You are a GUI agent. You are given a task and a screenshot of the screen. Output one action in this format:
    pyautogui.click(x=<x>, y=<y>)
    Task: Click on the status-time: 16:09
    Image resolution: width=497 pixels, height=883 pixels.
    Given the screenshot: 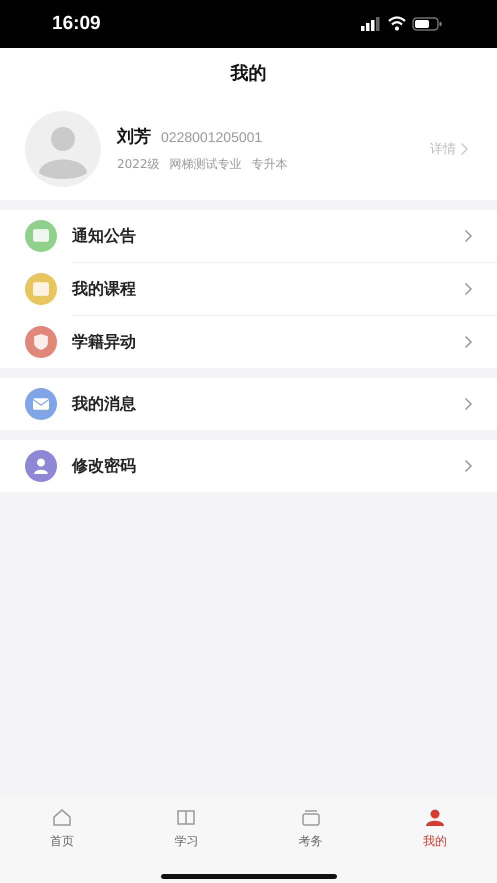 What is the action you would take?
    pyautogui.click(x=76, y=24)
    